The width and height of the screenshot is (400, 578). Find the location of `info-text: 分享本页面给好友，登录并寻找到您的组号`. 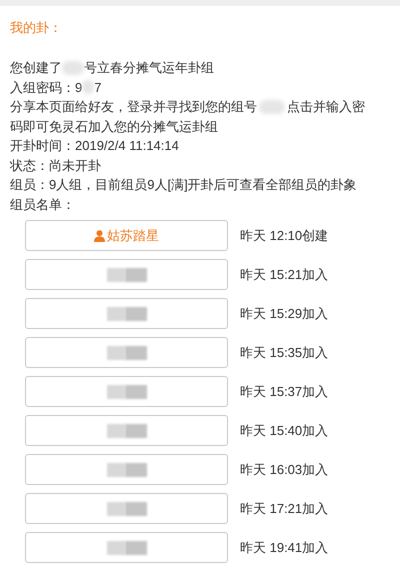

info-text: 分享本页面给好友，登录并寻找到您的组号 is located at coordinates (133, 107).